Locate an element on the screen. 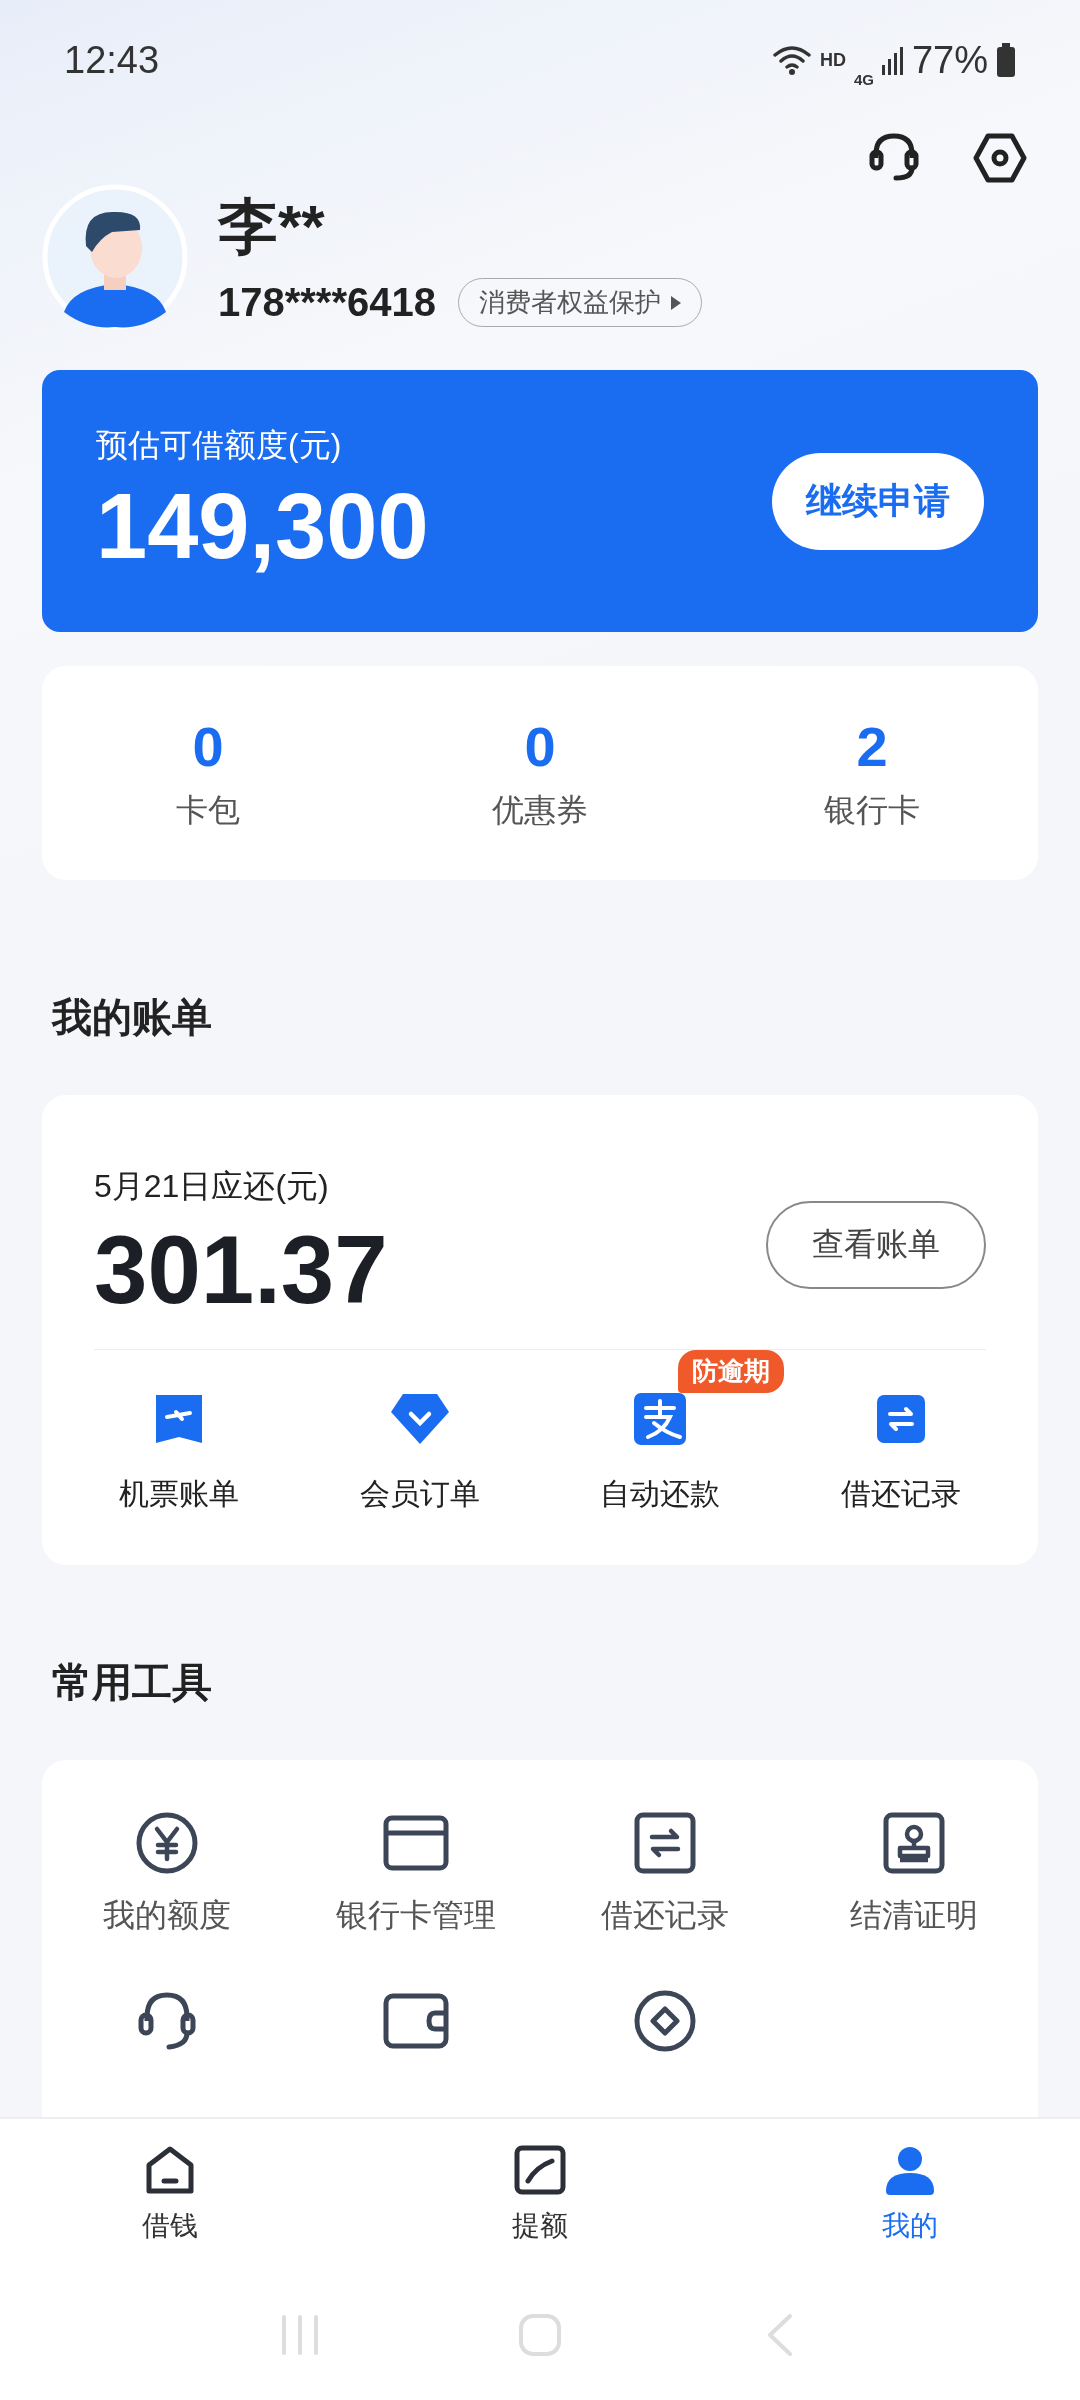  nav-label: 借钱 is located at coordinates (170, 2225).